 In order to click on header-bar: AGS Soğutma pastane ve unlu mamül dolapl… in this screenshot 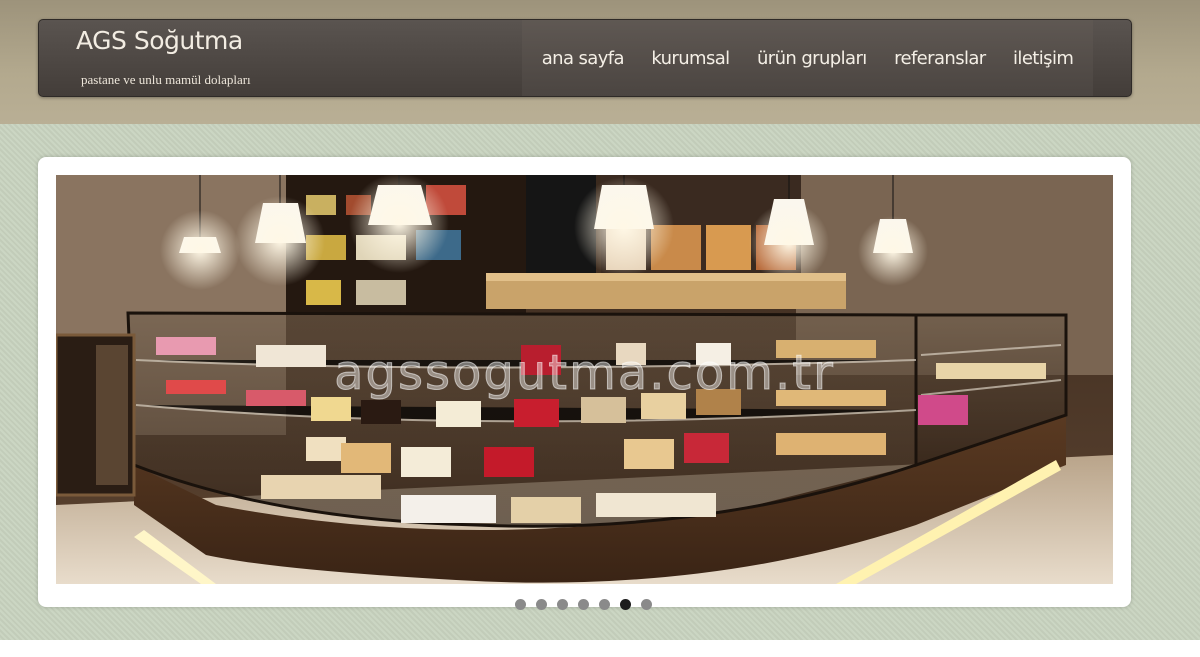, I will do `click(585, 58)`.